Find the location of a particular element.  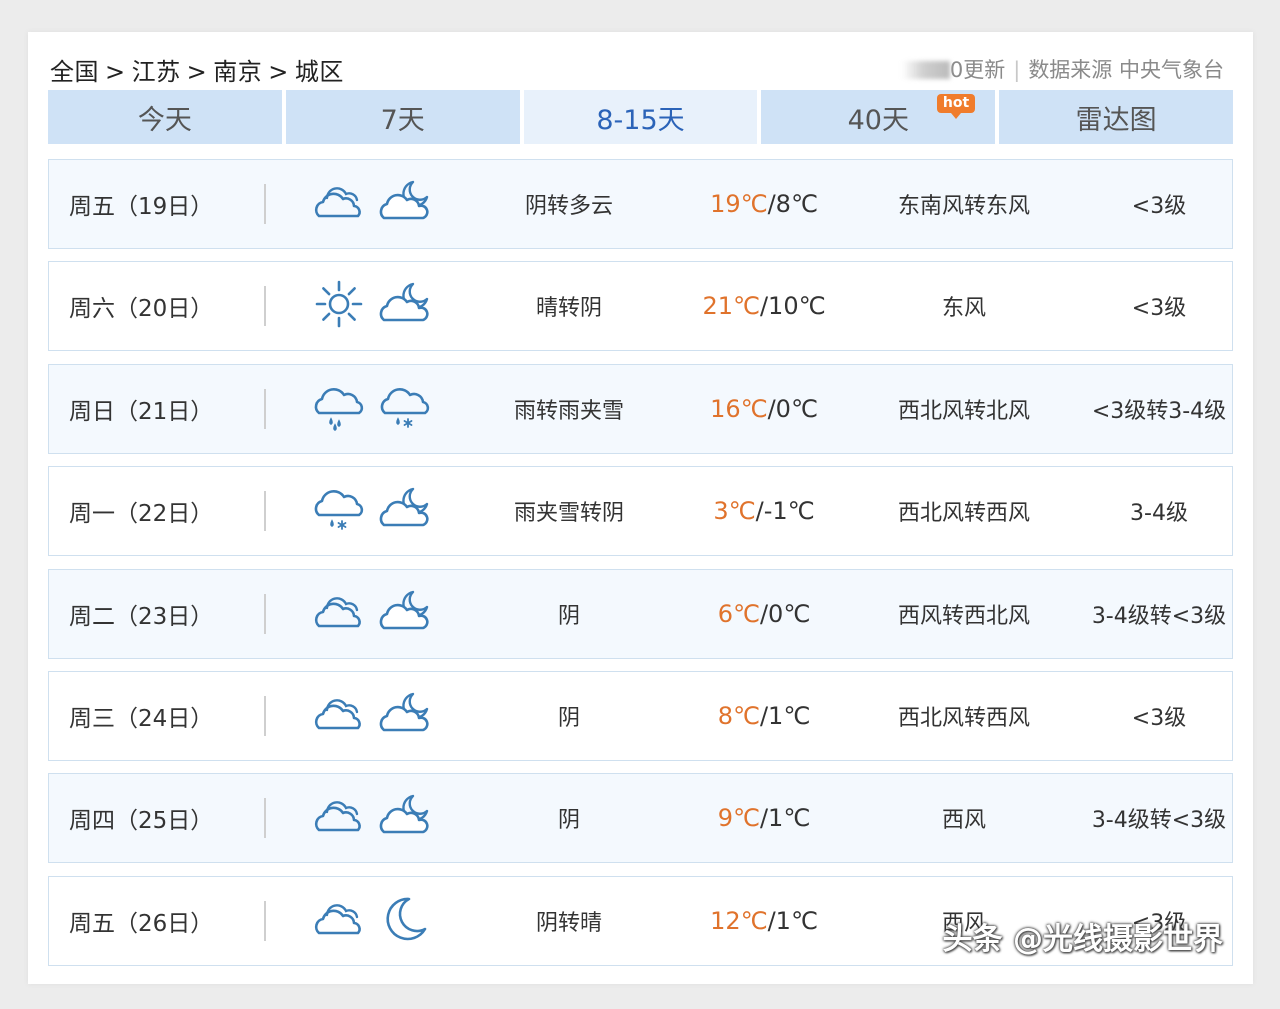

forecast-tabs: 今天 7天 8-15天 40天 hot 雷达图 is located at coordinates (640, 117).